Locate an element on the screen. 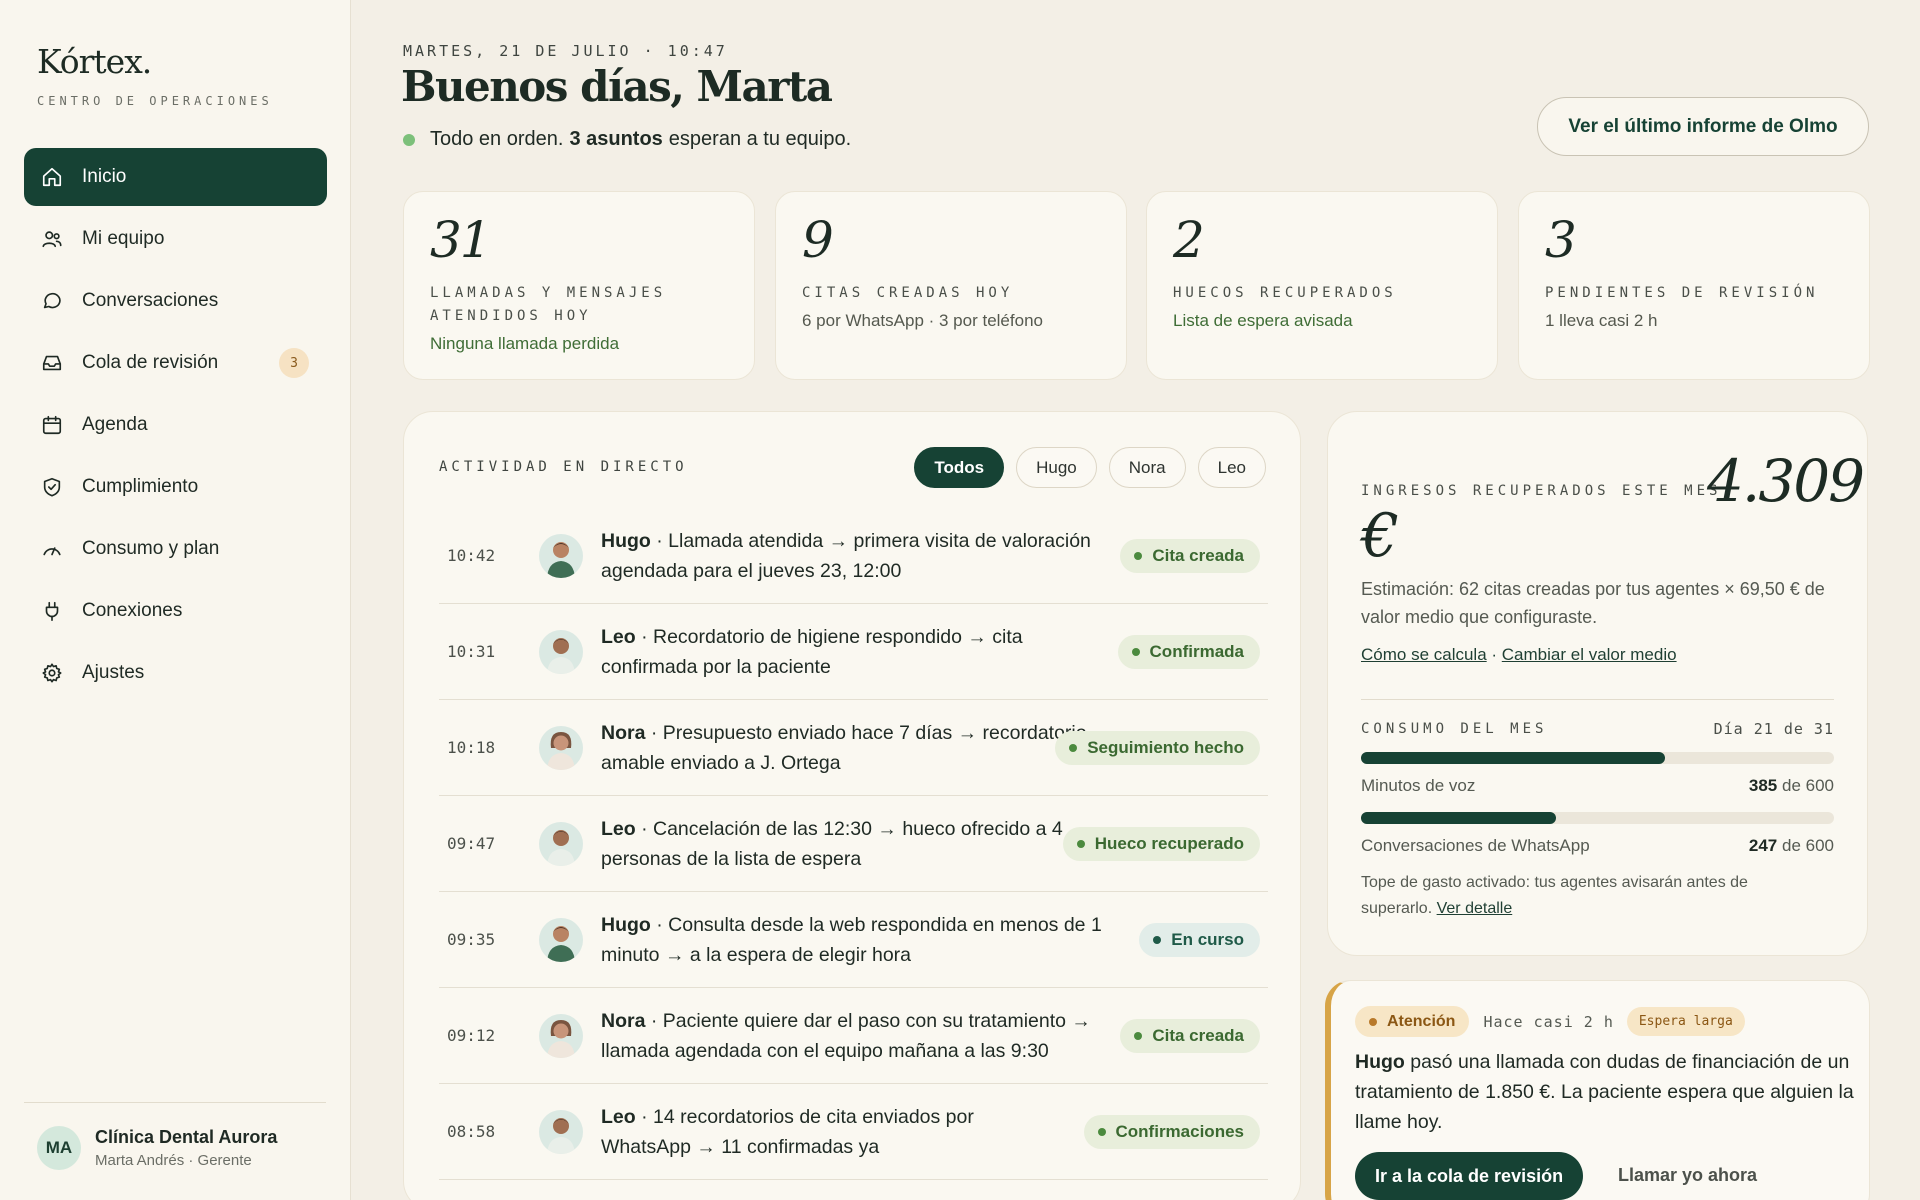 The width and height of the screenshot is (1920, 1200). revenue-links: Cómo se calcula · Cambiar el valor medio is located at coordinates (1519, 655).